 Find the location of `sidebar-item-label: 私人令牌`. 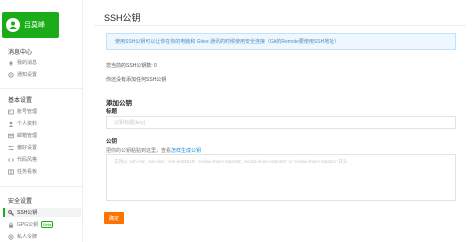

sidebar-item-label: 私人令牌 is located at coordinates (27, 237).